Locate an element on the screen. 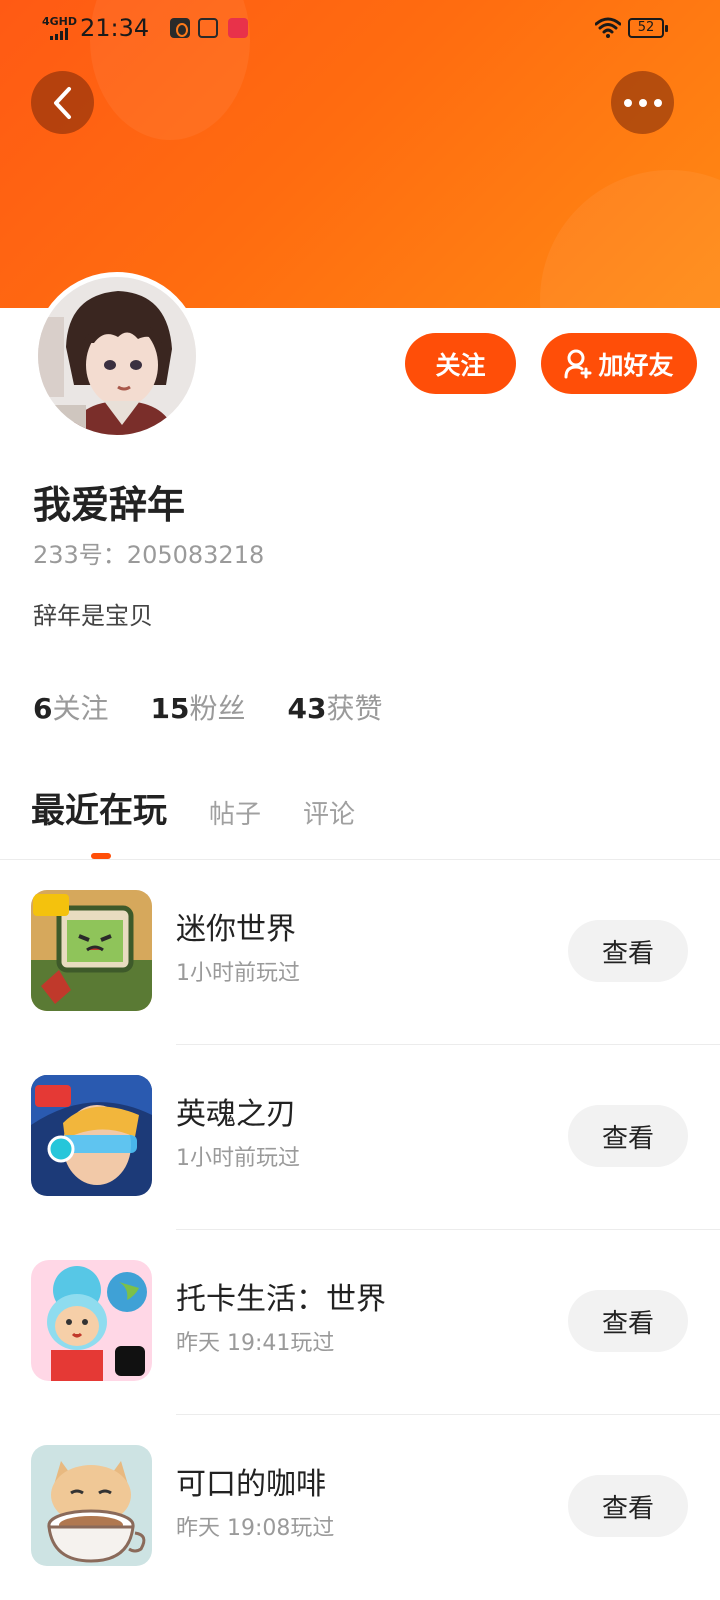  list-item: 可口的咖啡 昨天 19:08玩过 查看 is located at coordinates (360, 1507).